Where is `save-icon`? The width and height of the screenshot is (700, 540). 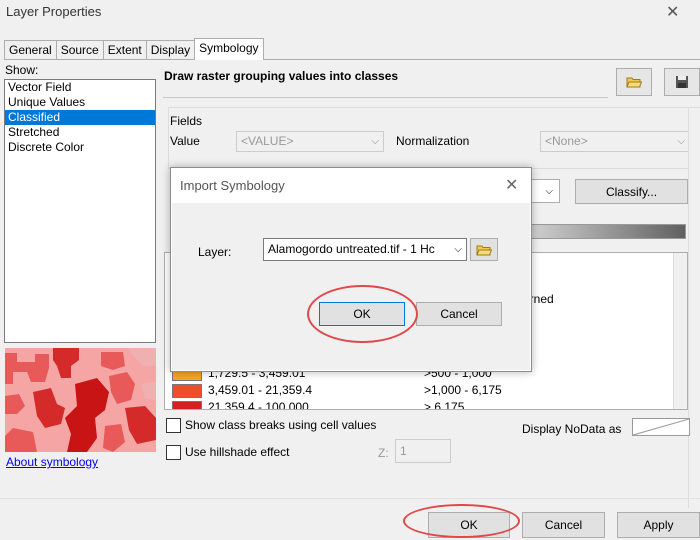
save-icon is located at coordinates (682, 82).